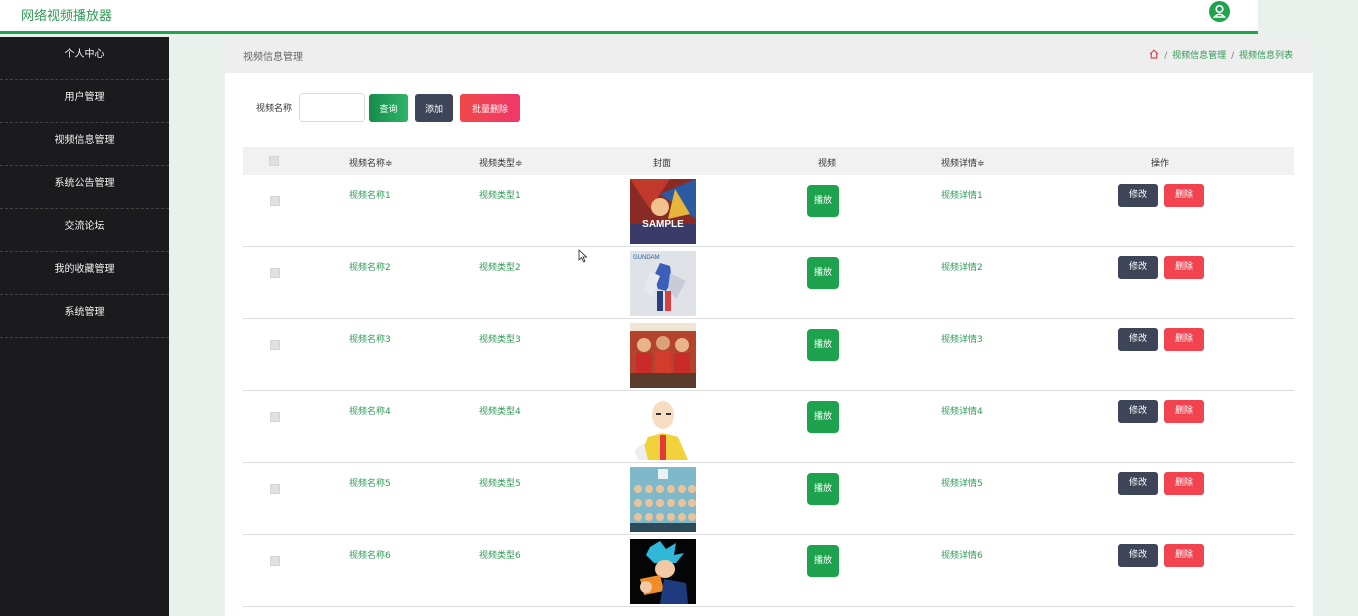 This screenshot has height=616, width=1358. What do you see at coordinates (583, 256) in the screenshot?
I see `mouse-cursor-icon` at bounding box center [583, 256].